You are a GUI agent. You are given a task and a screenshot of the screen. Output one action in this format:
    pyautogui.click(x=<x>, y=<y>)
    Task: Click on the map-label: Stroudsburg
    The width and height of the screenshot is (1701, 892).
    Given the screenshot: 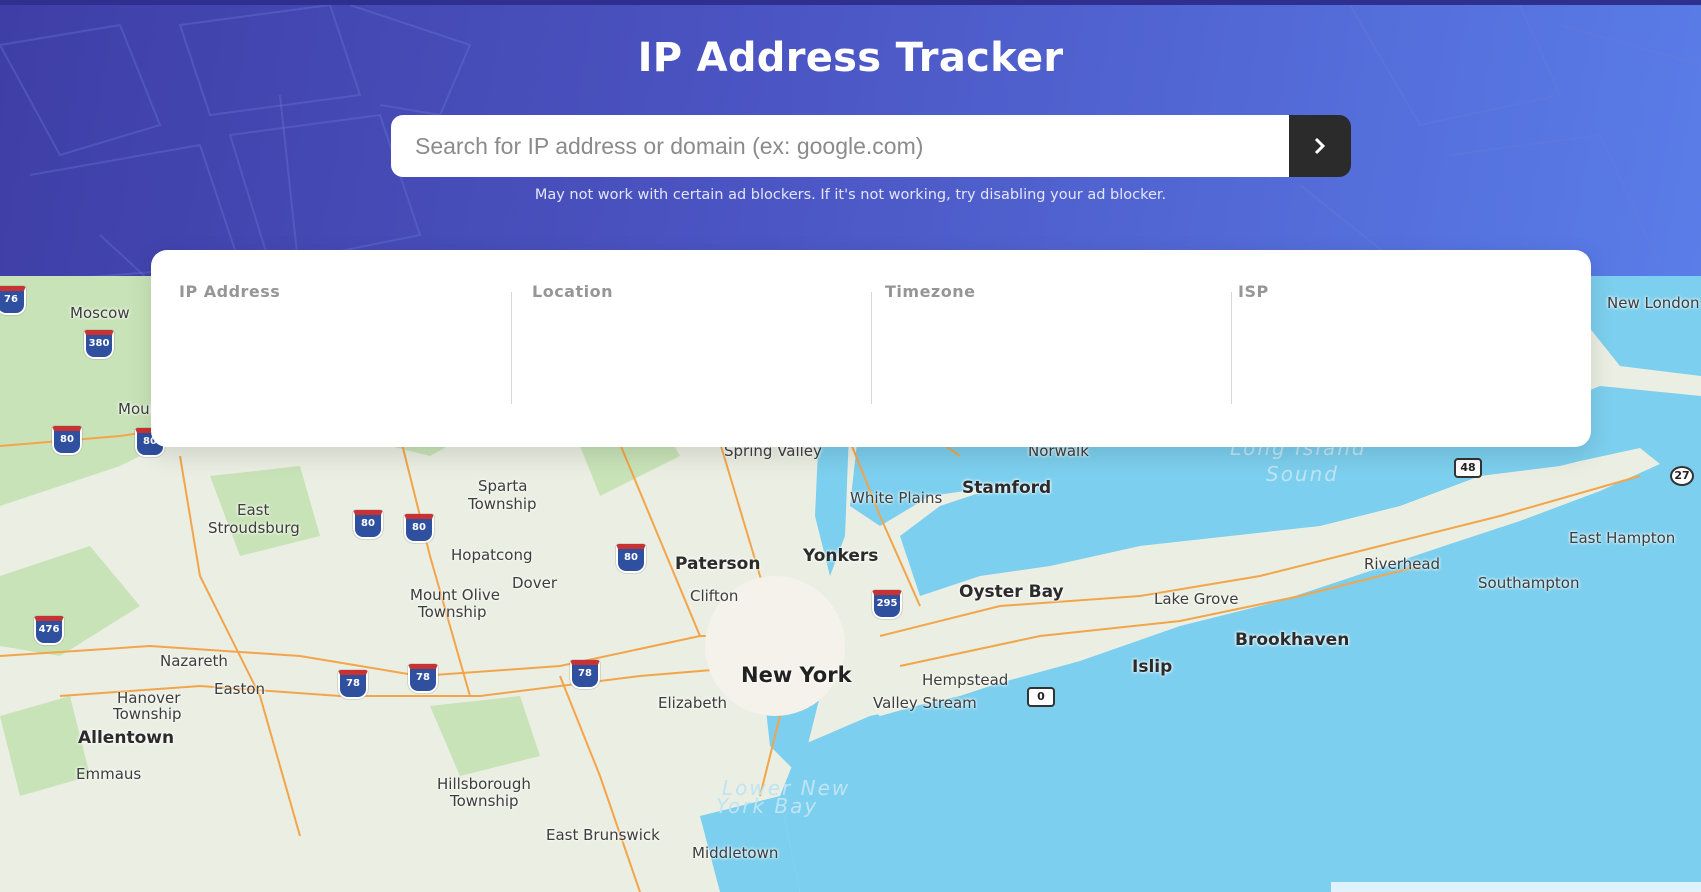 What is the action you would take?
    pyautogui.click(x=254, y=528)
    